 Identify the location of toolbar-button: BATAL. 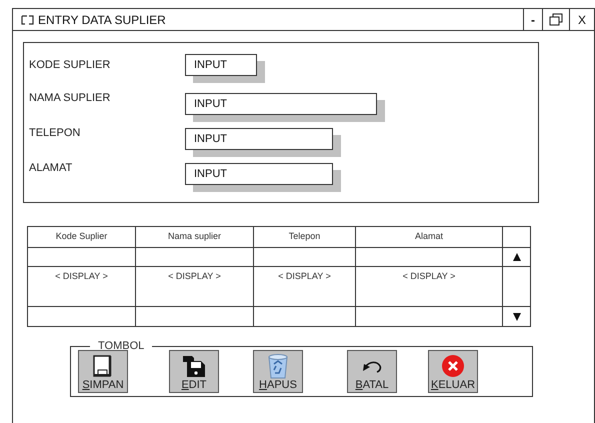
(372, 371).